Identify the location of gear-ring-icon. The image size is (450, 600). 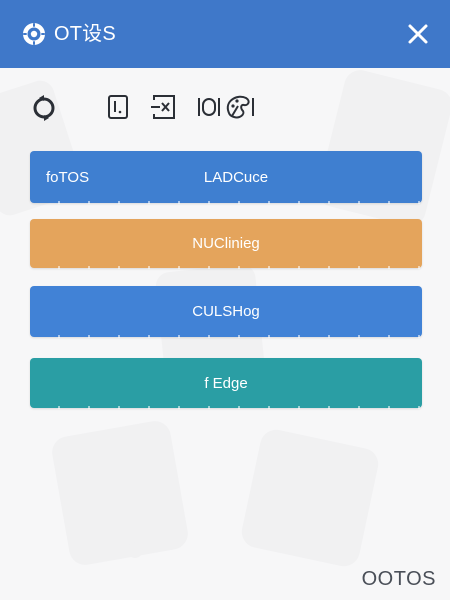
(34, 34).